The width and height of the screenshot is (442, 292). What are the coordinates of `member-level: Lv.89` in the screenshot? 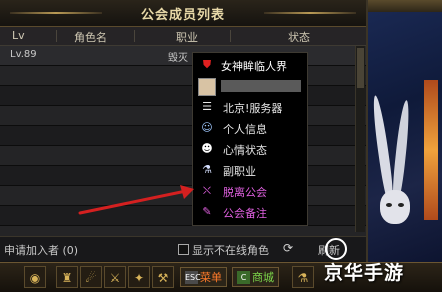 It's located at (23, 54).